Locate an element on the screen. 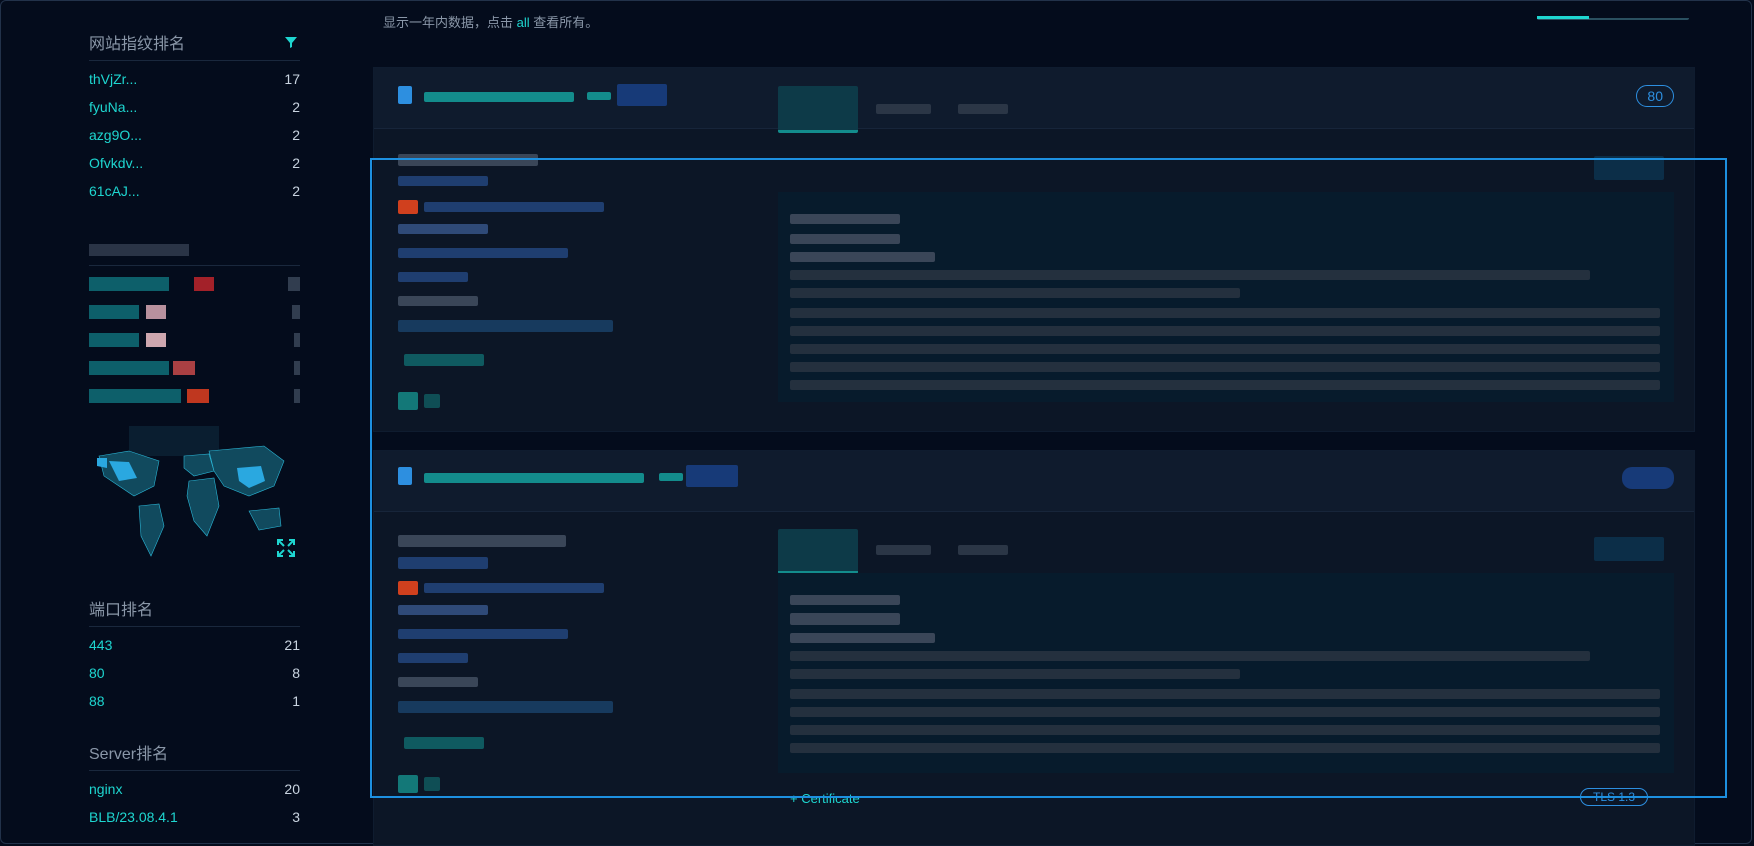 This screenshot has height=846, width=1754. list-item: BLB/23.08.4.1 3 is located at coordinates (194, 817).